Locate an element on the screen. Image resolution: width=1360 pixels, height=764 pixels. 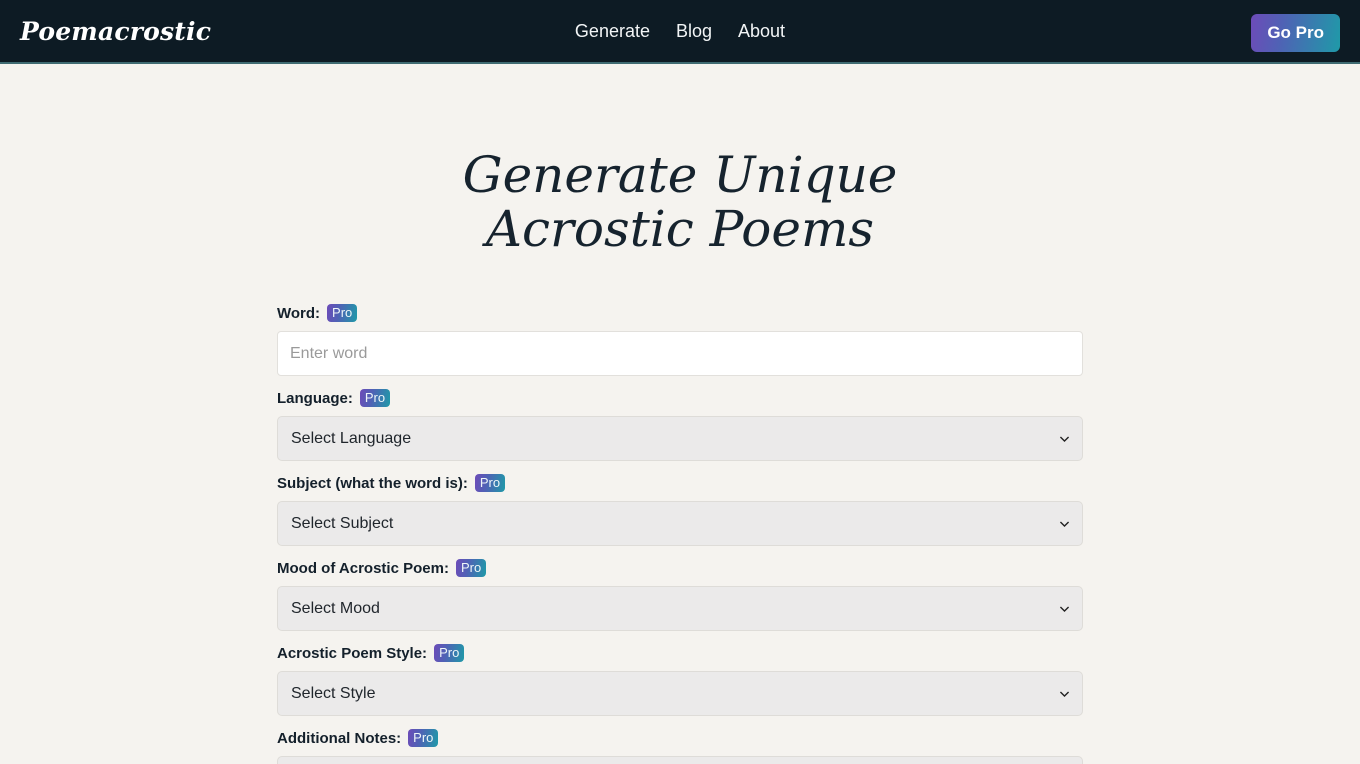
label-mood: Mood of Acrostic Poem: Pro is located at coordinates (680, 568).